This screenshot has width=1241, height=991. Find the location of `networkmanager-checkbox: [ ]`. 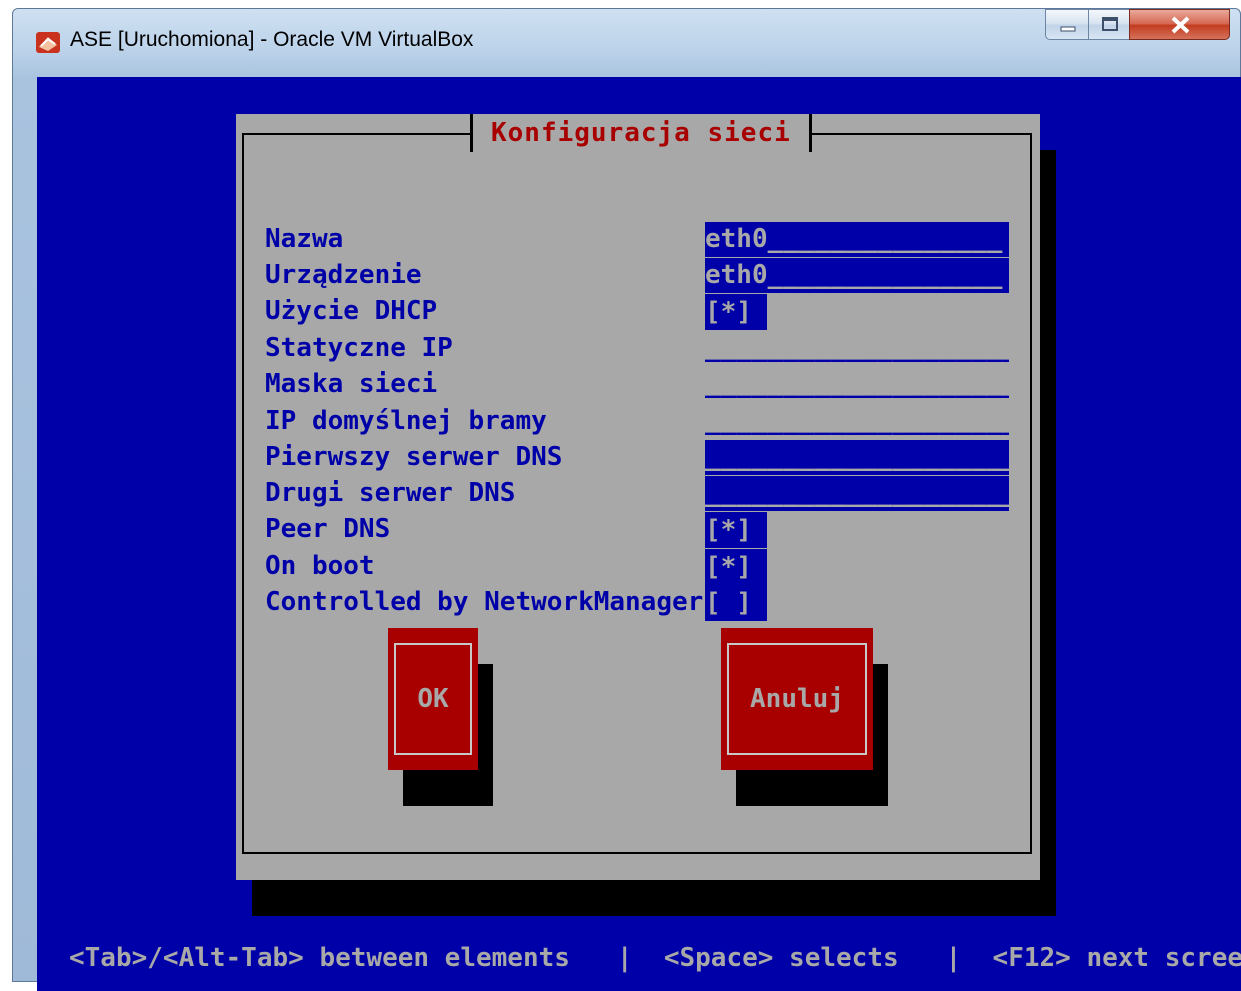

networkmanager-checkbox: [ ] is located at coordinates (736, 603).